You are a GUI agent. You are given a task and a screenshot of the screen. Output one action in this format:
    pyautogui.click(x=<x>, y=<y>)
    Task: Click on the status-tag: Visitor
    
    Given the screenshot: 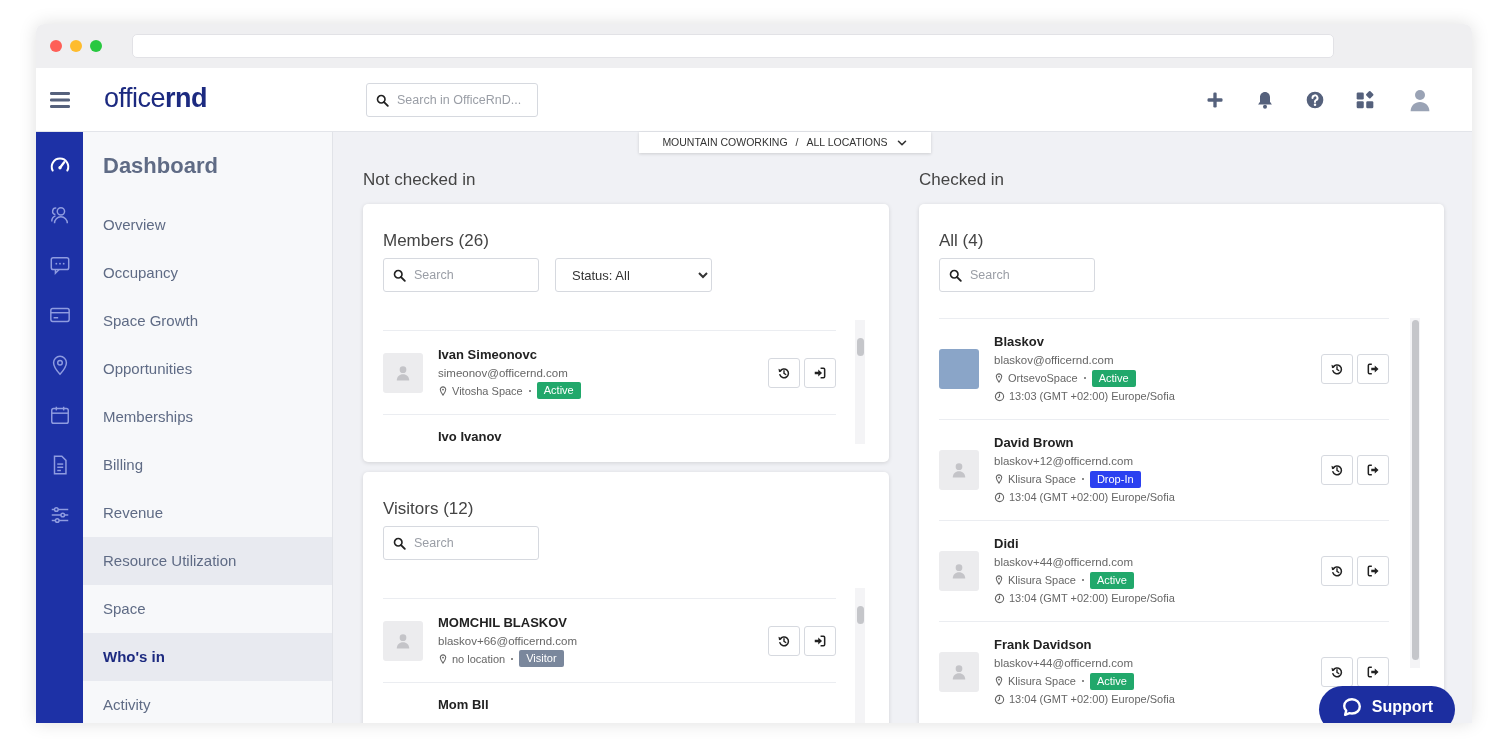 What is the action you would take?
    pyautogui.click(x=541, y=658)
    